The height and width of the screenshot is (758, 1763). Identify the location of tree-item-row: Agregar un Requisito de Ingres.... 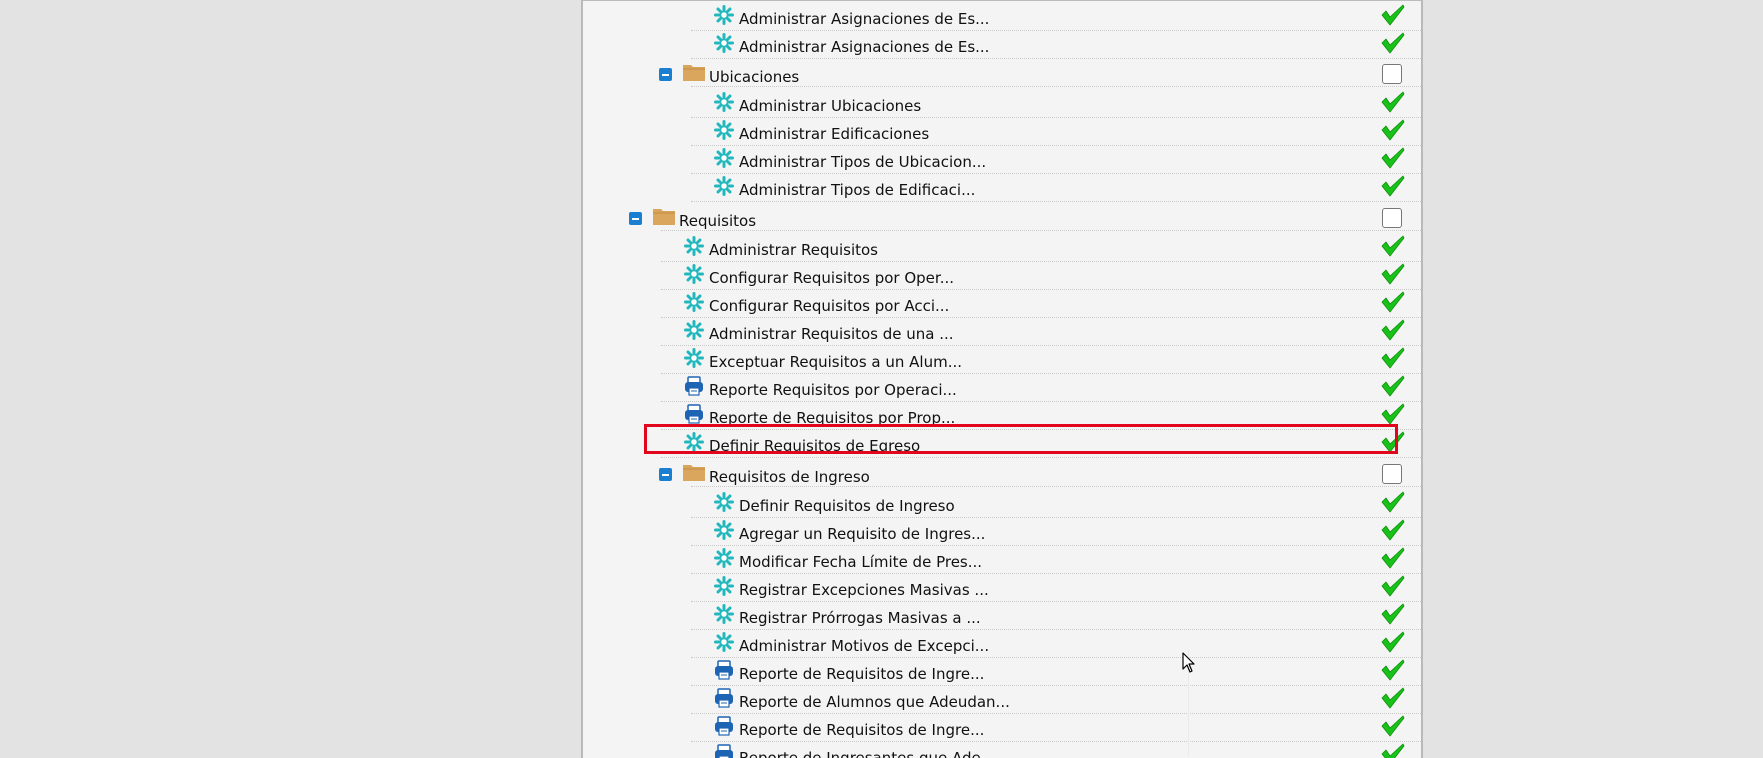
(1002, 532).